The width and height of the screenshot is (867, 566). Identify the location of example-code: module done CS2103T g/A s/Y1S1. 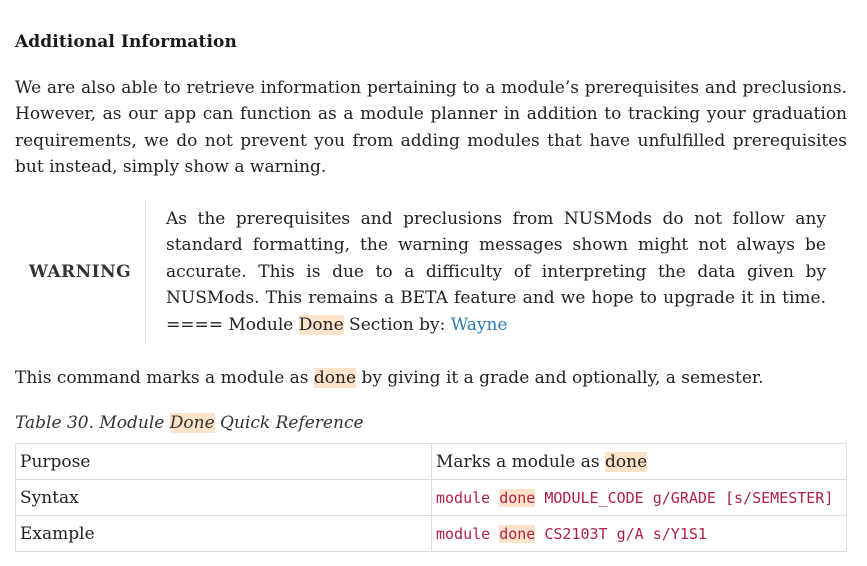
(571, 533).